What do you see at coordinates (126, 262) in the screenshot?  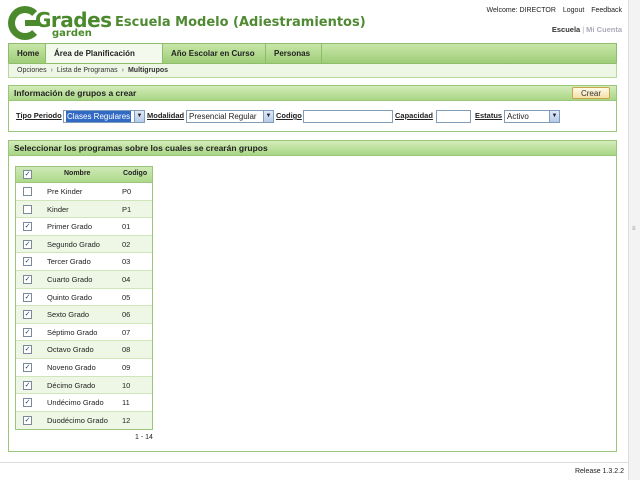 I see `program-code: 03` at bounding box center [126, 262].